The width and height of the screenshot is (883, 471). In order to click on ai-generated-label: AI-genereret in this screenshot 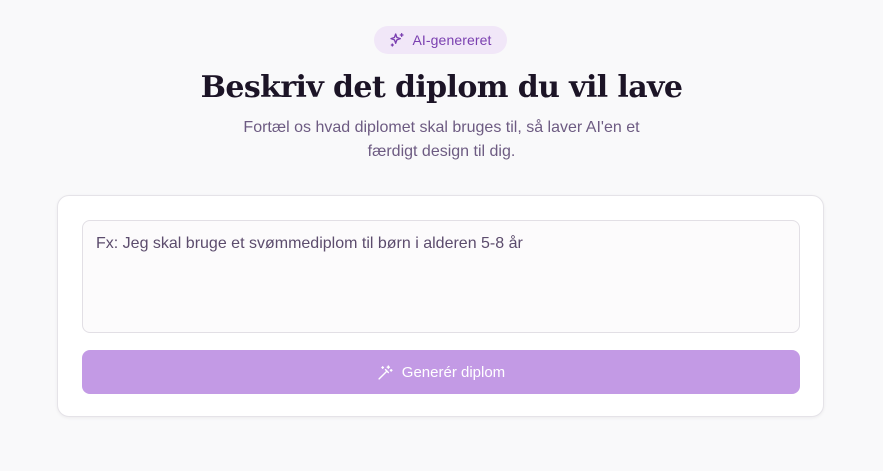, I will do `click(452, 40)`.